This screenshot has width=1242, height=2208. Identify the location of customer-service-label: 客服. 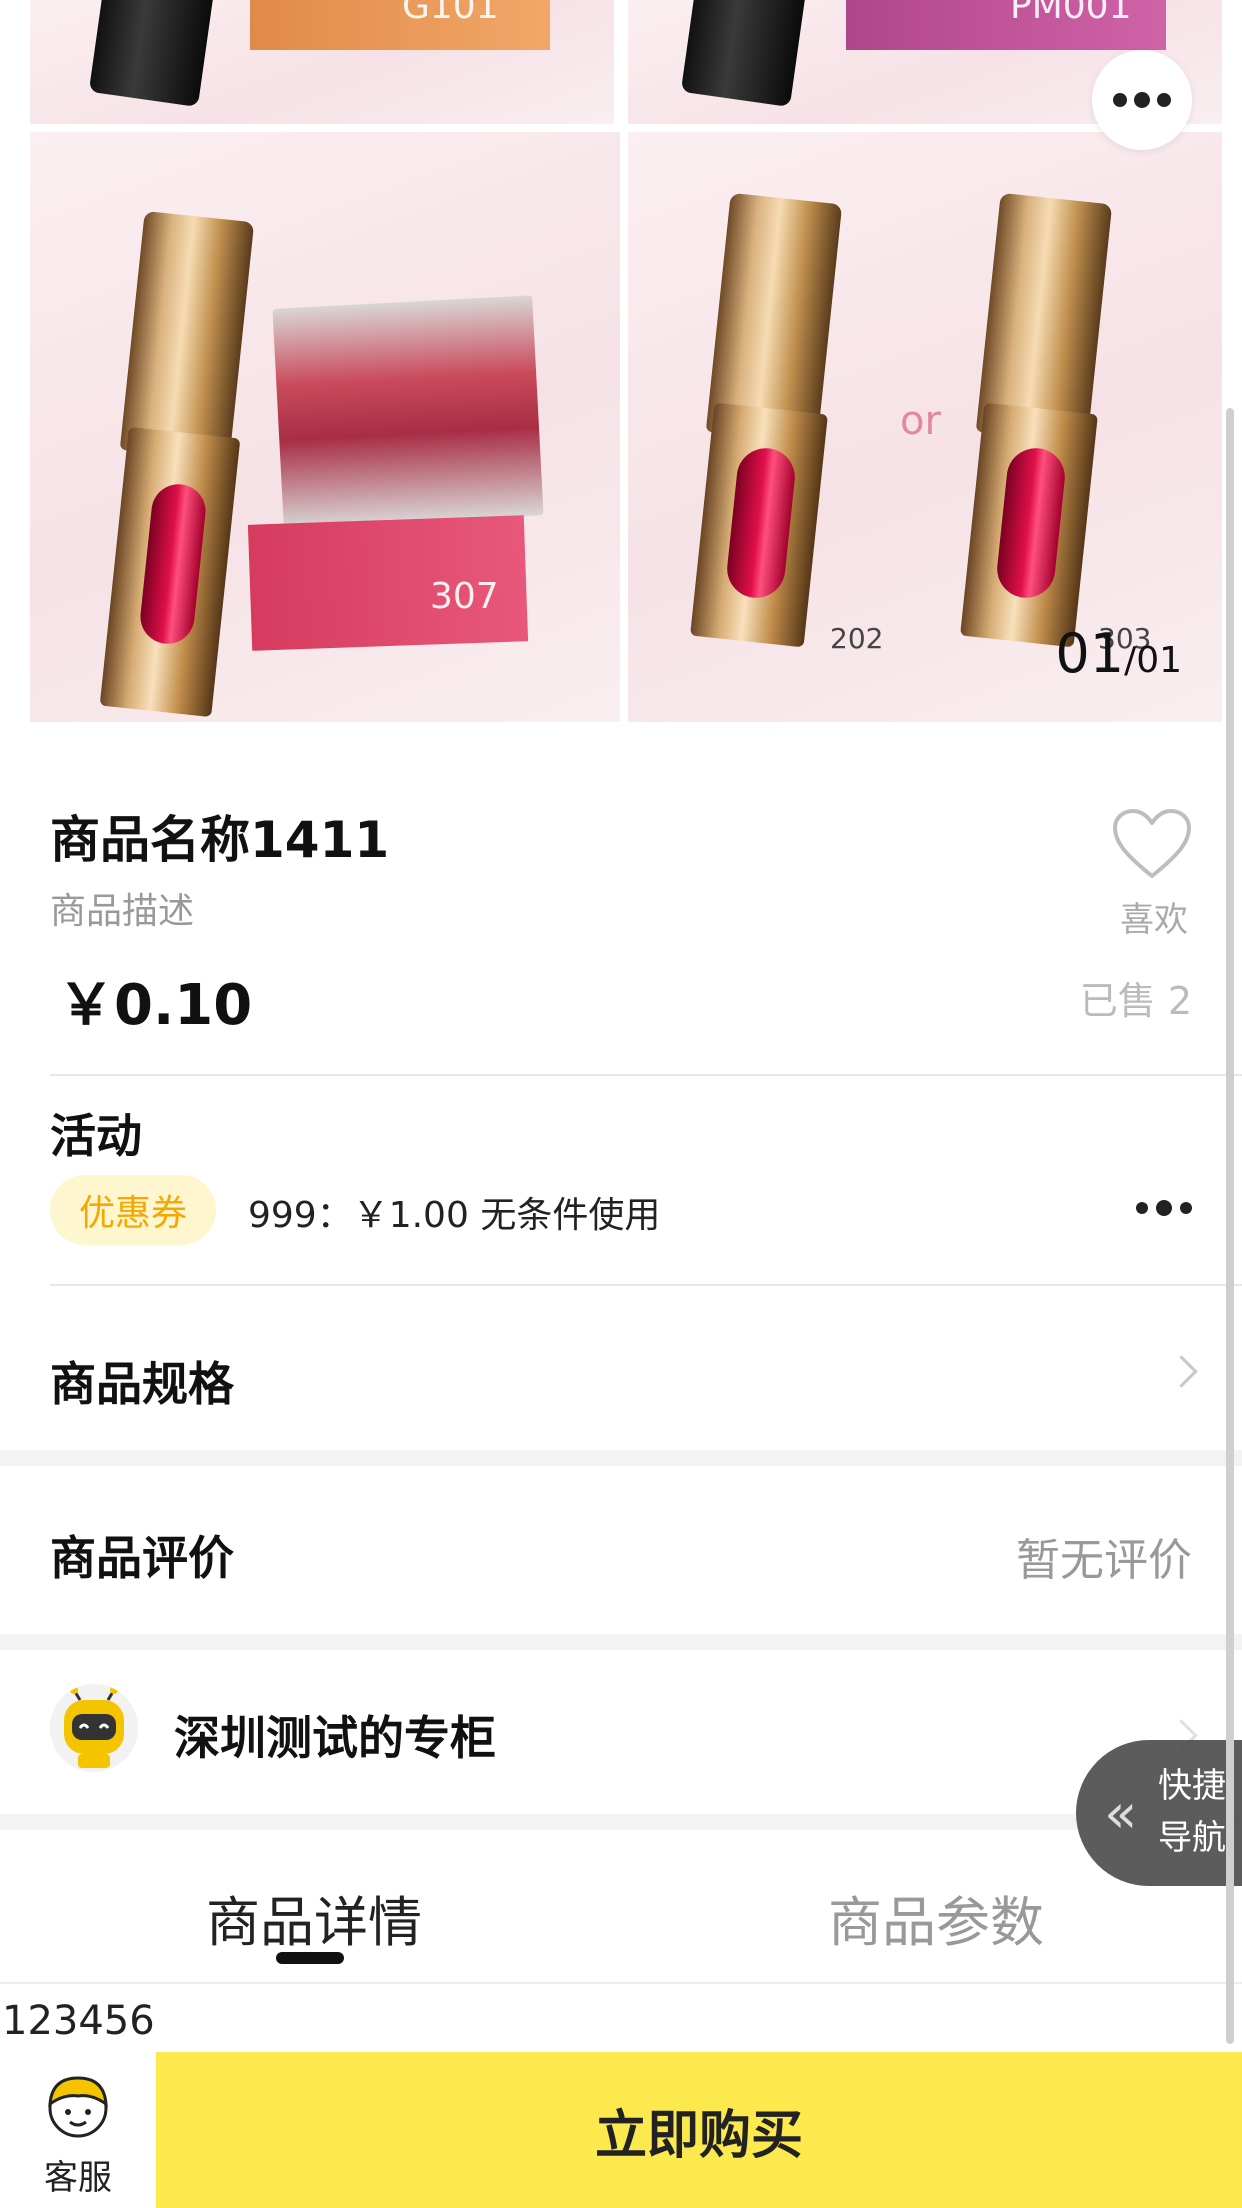
(78, 2178).